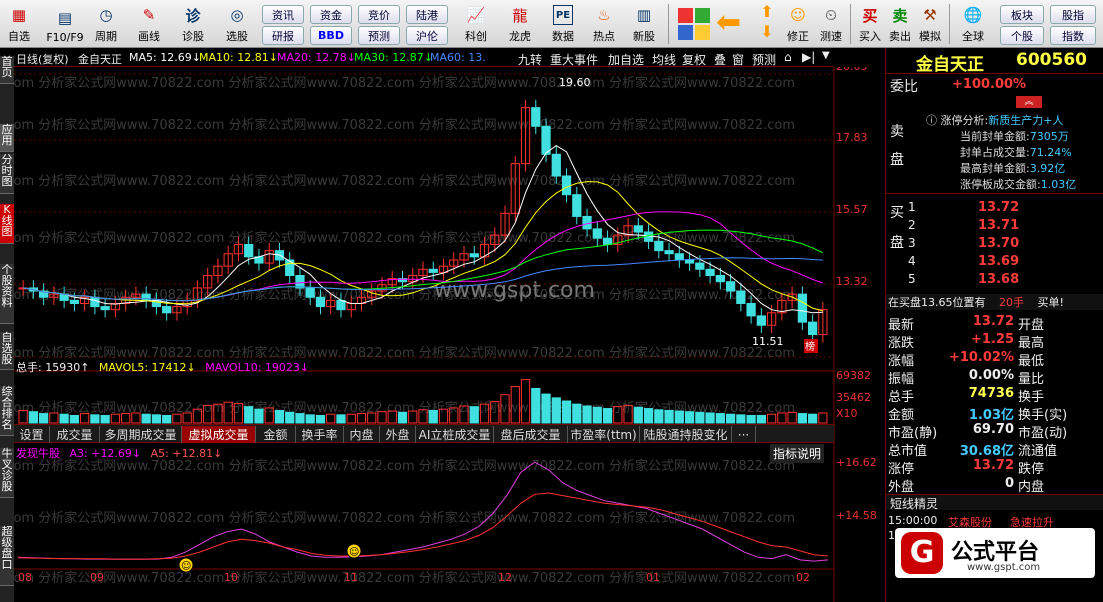 This screenshot has width=1103, height=602. I want to click on bid-row: 5 13.68, so click(994, 281).